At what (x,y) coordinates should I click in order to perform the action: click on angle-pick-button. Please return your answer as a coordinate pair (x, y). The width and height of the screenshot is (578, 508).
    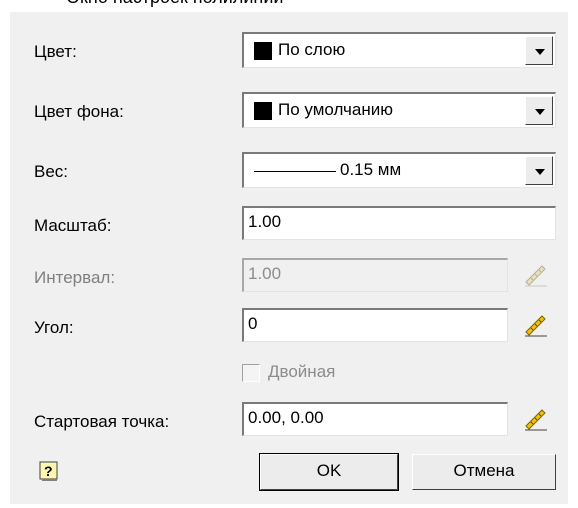
    Looking at the image, I should click on (536, 325).